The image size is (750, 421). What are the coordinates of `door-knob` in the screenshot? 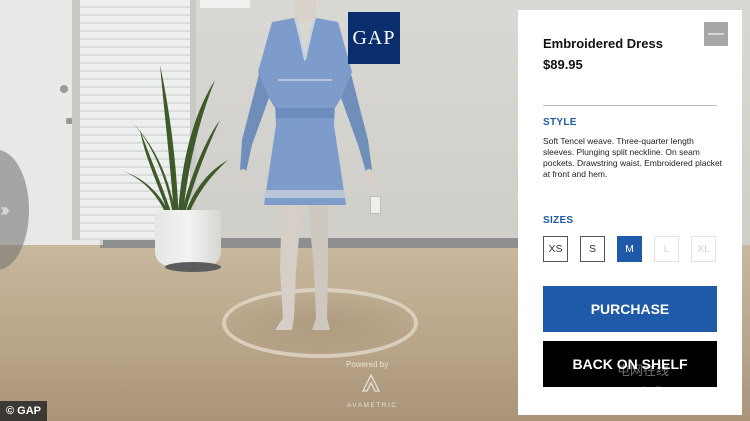 It's located at (64, 89).